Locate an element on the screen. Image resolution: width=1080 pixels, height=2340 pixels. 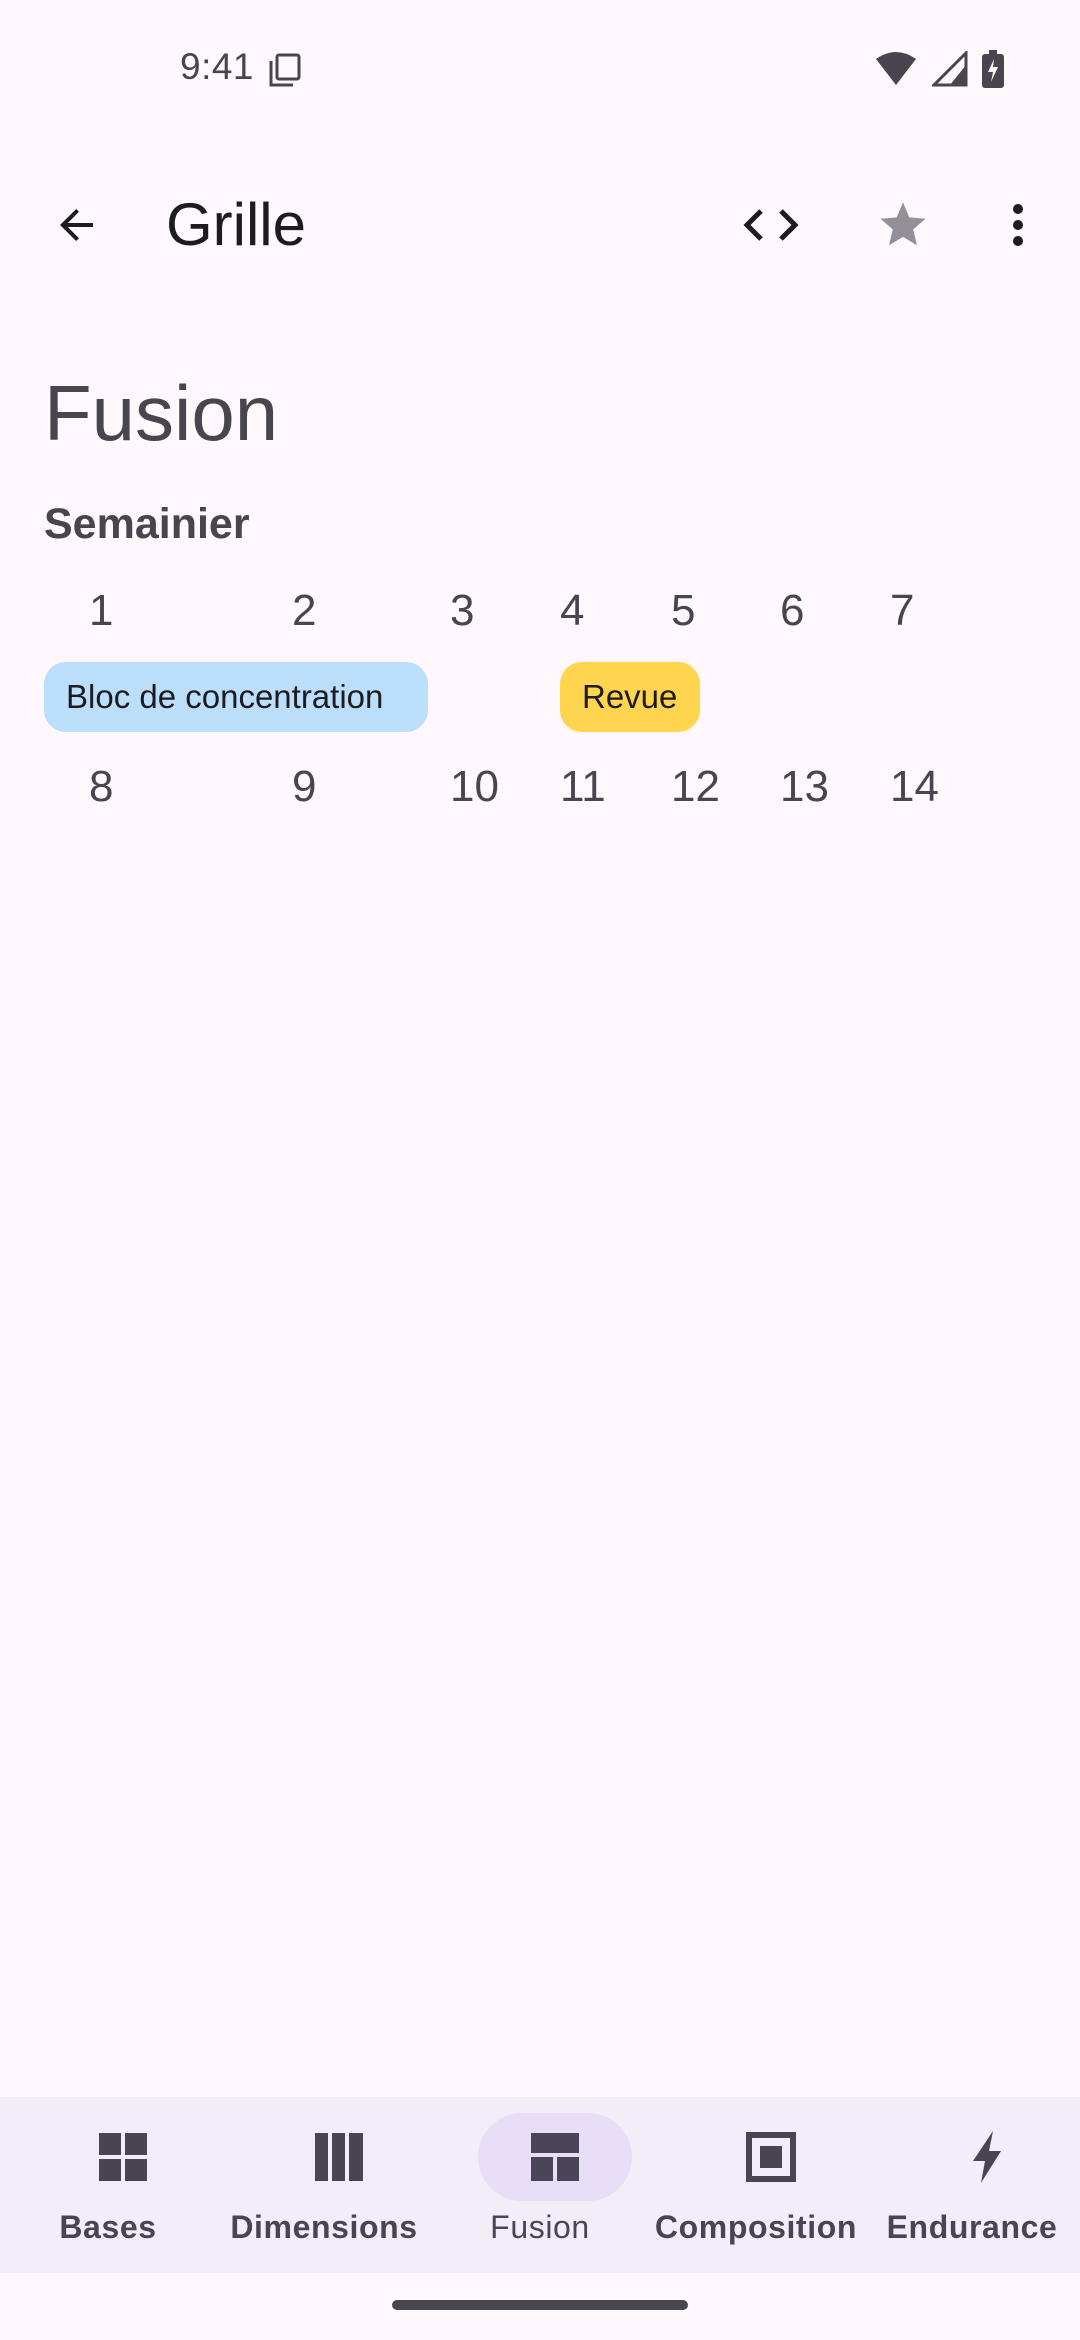
app-title: Grille is located at coordinates (236, 224).